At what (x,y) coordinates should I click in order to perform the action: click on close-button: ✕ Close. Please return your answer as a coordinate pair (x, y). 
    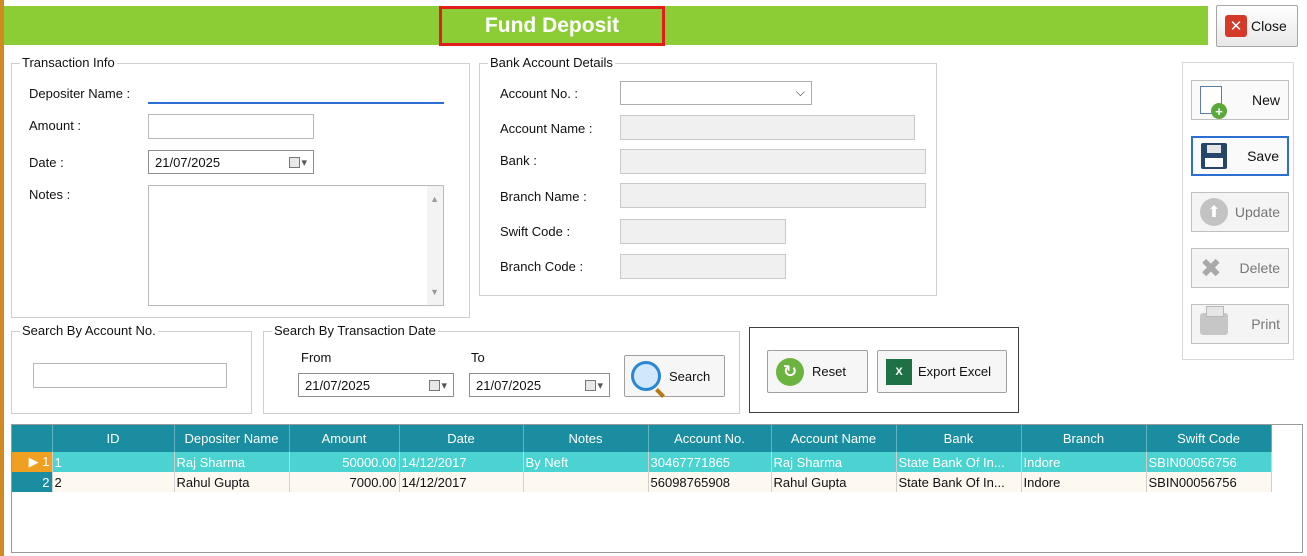
    Looking at the image, I should click on (1257, 26).